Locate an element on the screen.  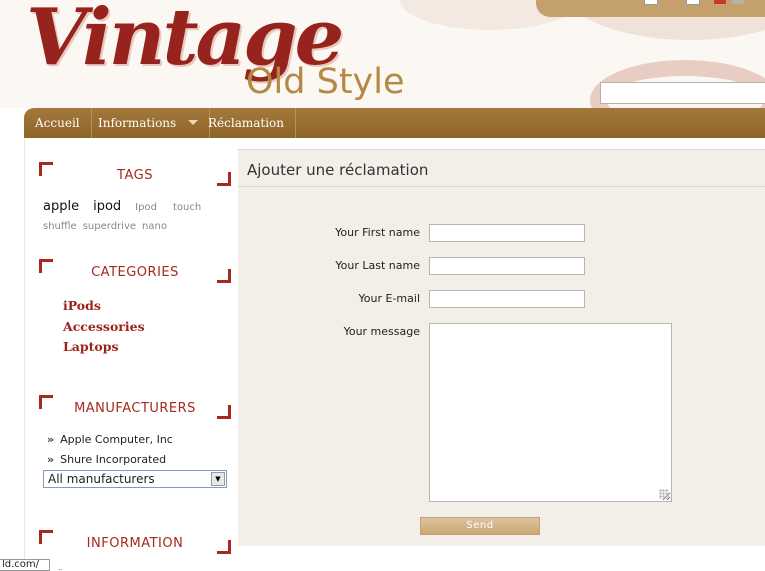
category-link: iPods is located at coordinates (104, 307).